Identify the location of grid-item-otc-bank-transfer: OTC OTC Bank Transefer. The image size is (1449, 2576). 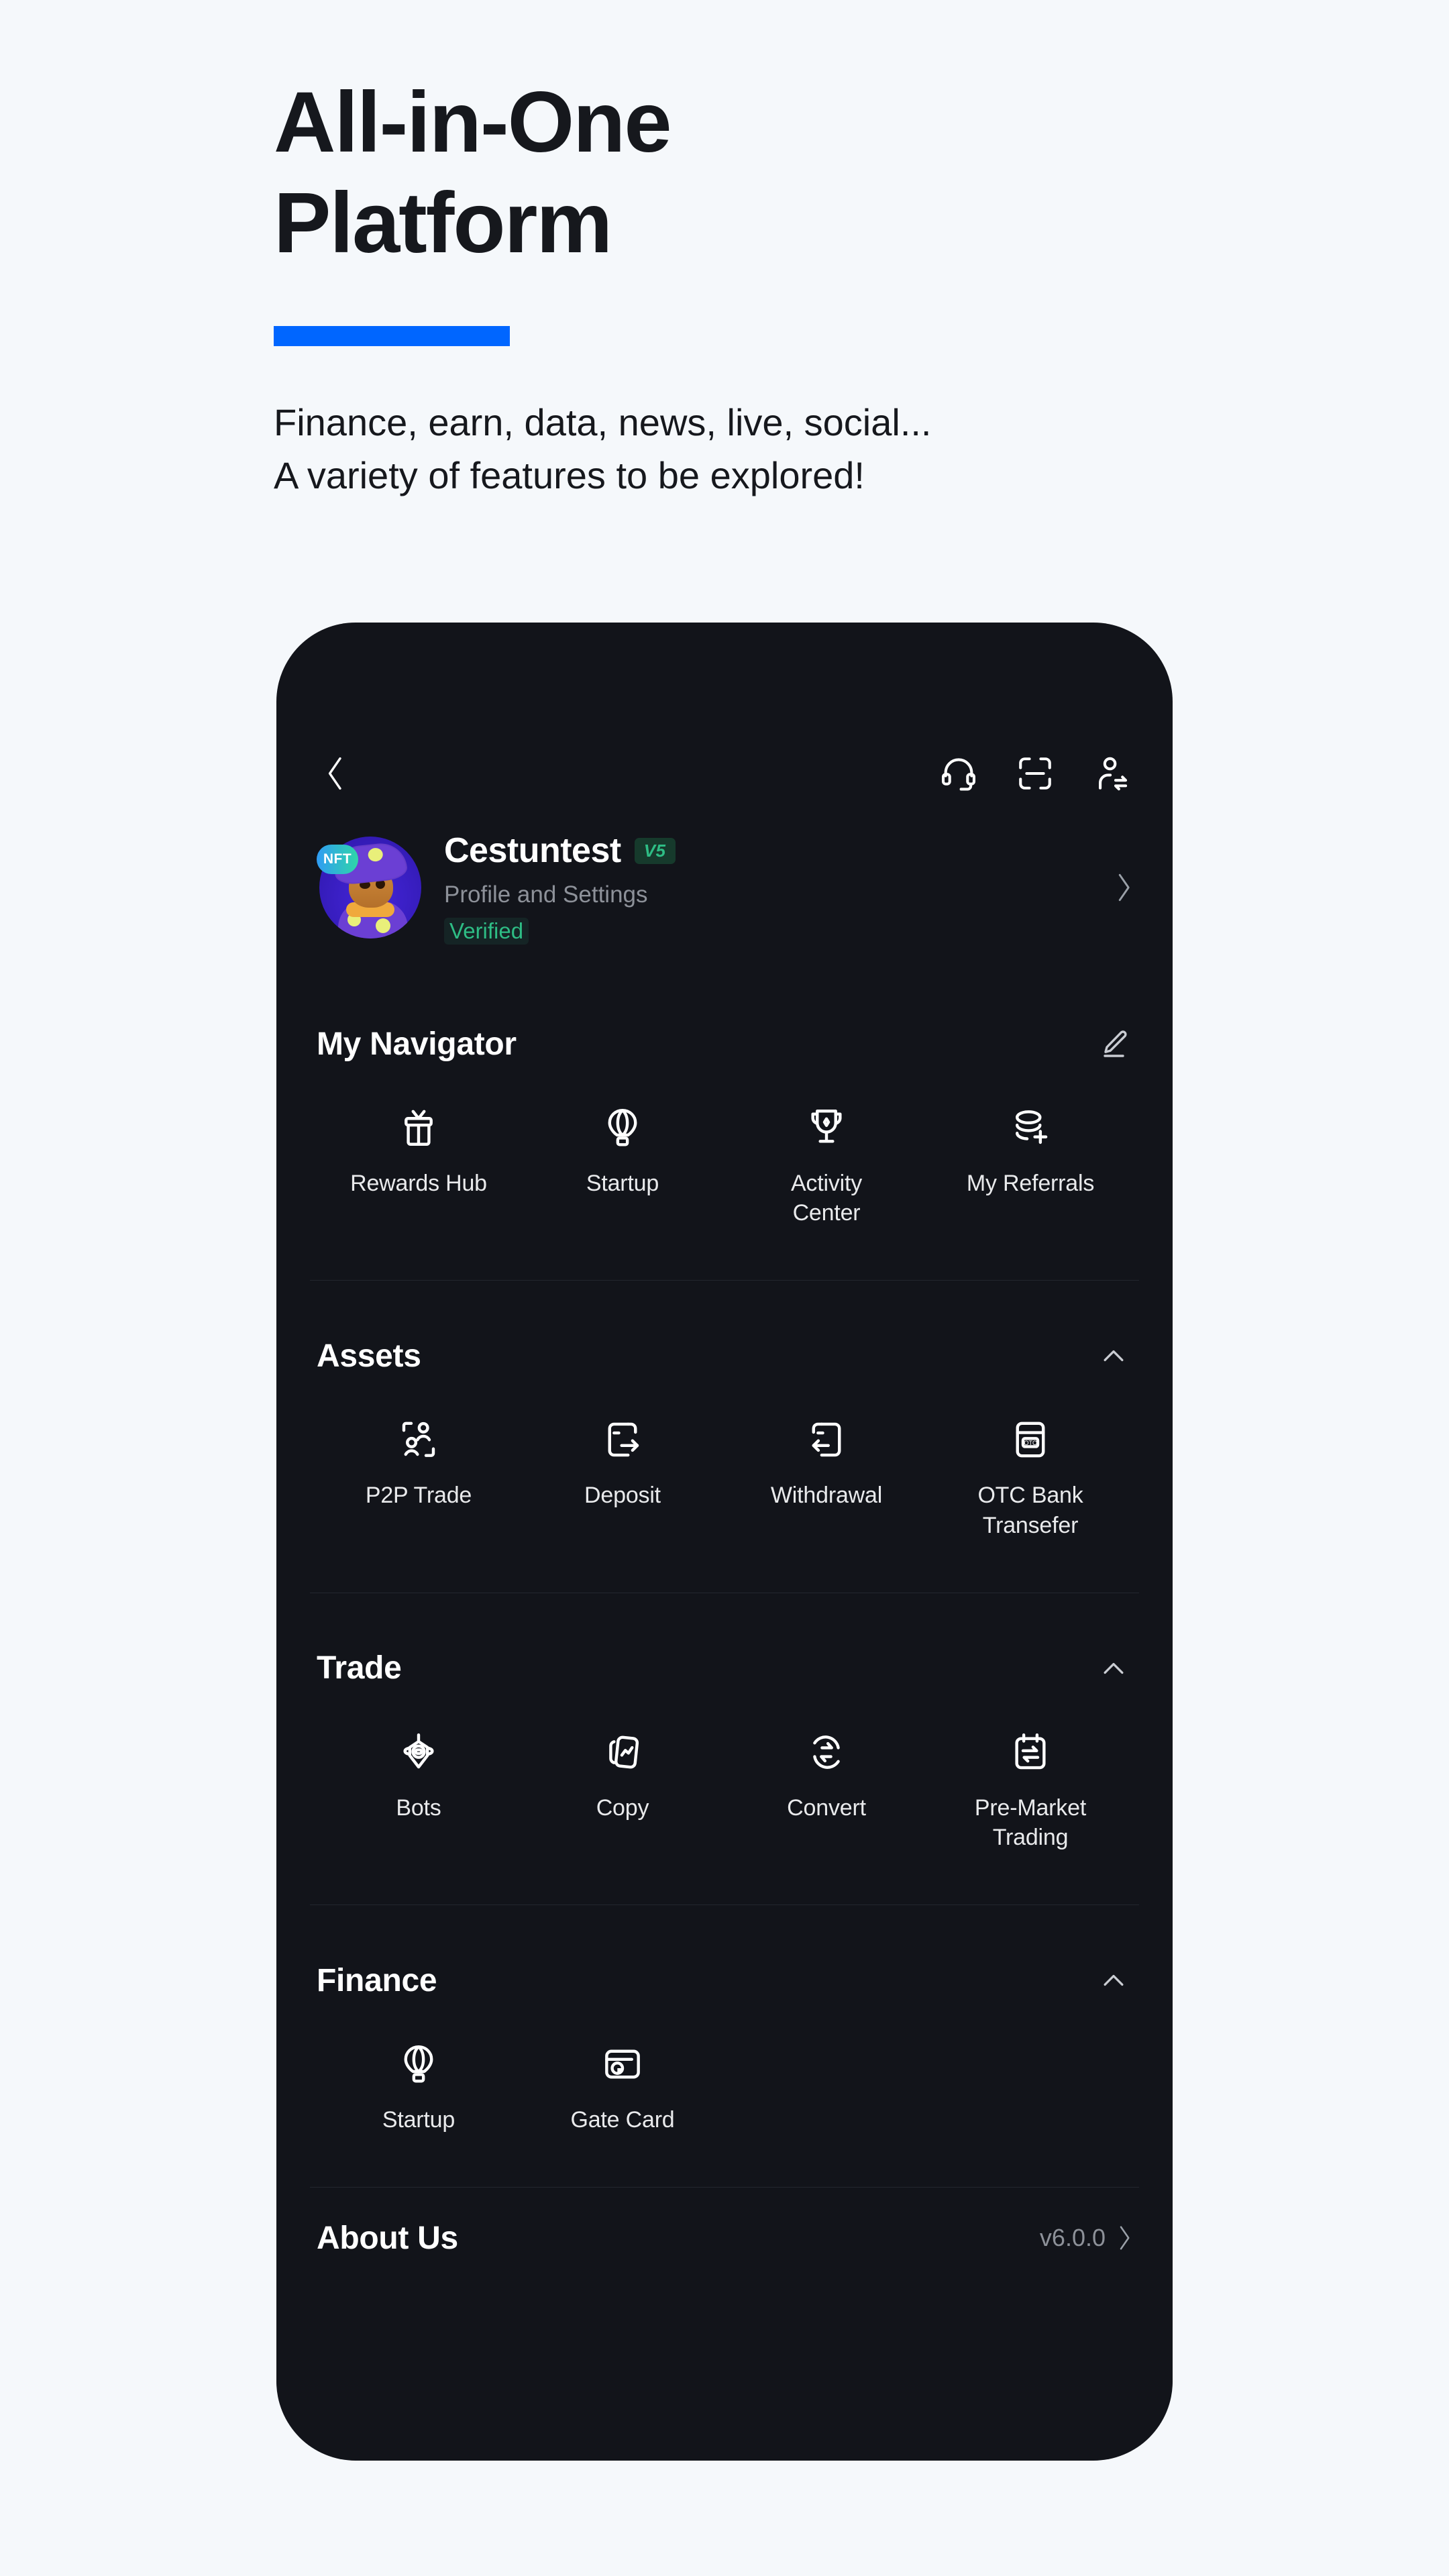
(1030, 1477).